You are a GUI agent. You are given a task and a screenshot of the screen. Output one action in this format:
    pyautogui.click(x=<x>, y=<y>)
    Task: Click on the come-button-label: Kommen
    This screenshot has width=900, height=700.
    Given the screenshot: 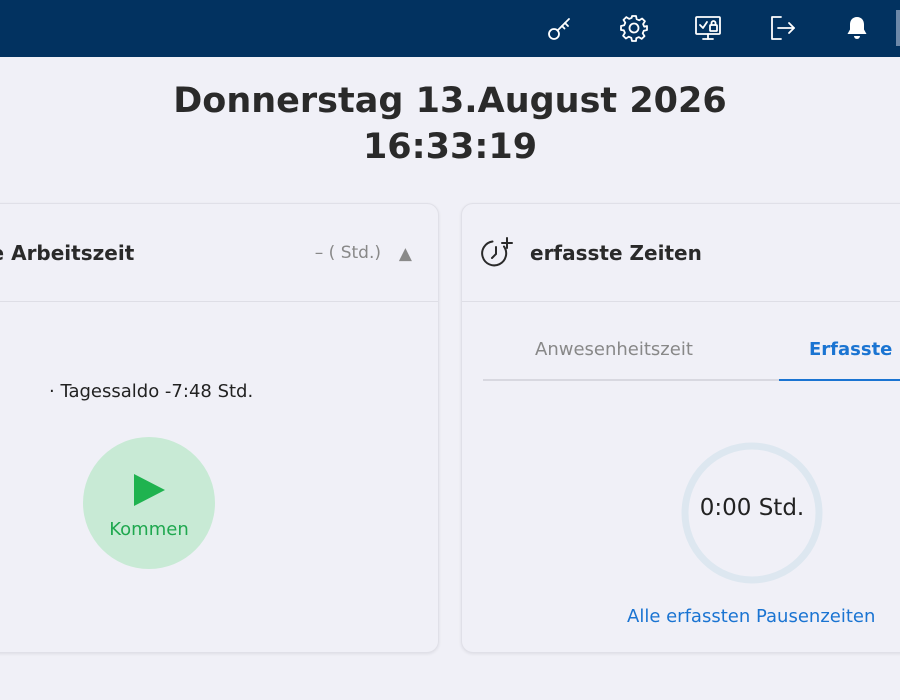 What is the action you would take?
    pyautogui.click(x=149, y=529)
    